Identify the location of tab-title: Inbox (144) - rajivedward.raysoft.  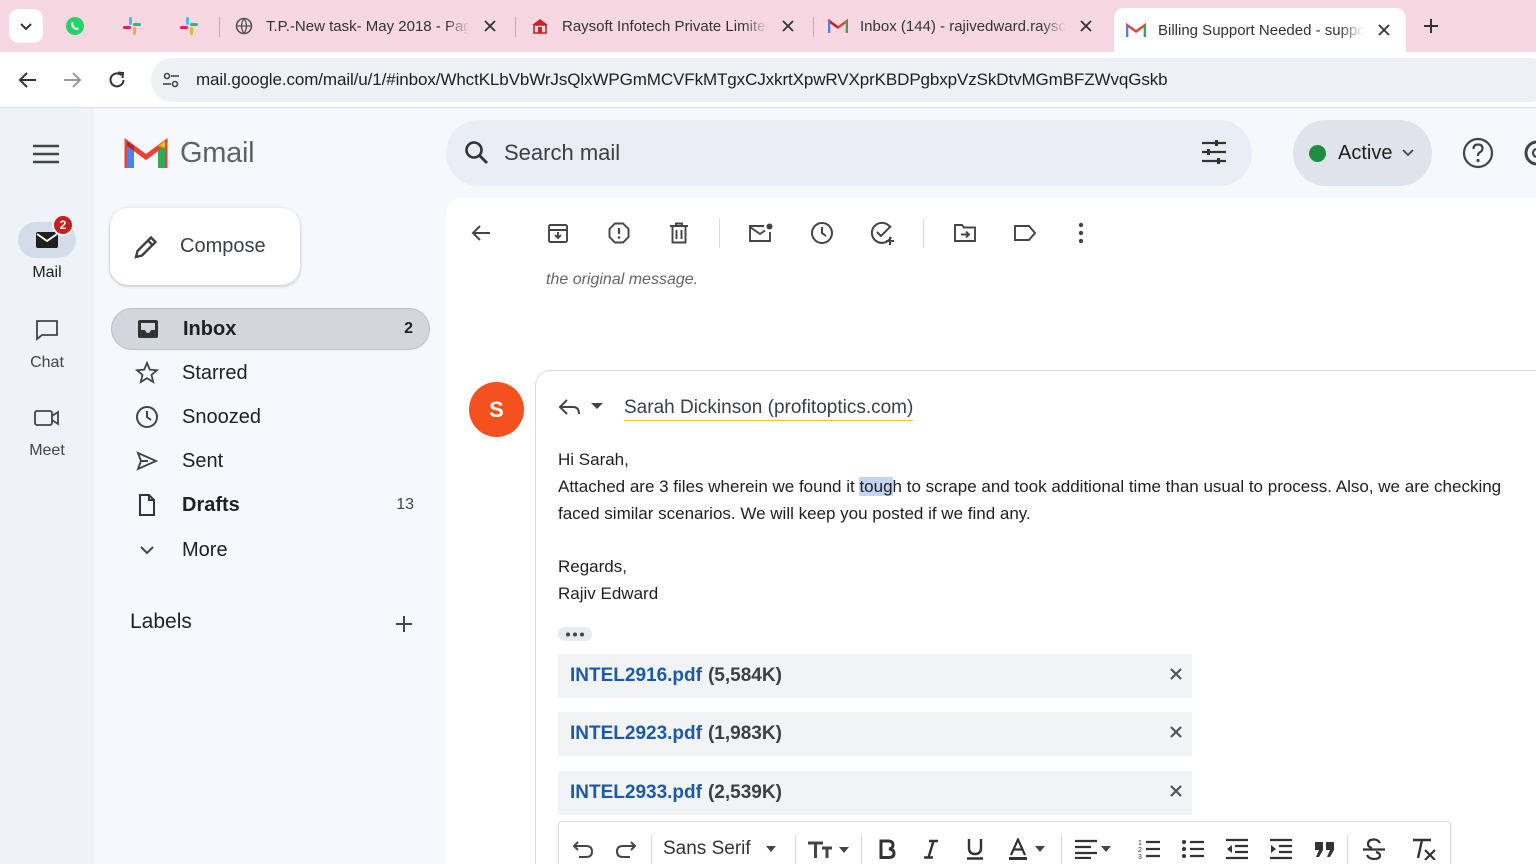
(963, 26).